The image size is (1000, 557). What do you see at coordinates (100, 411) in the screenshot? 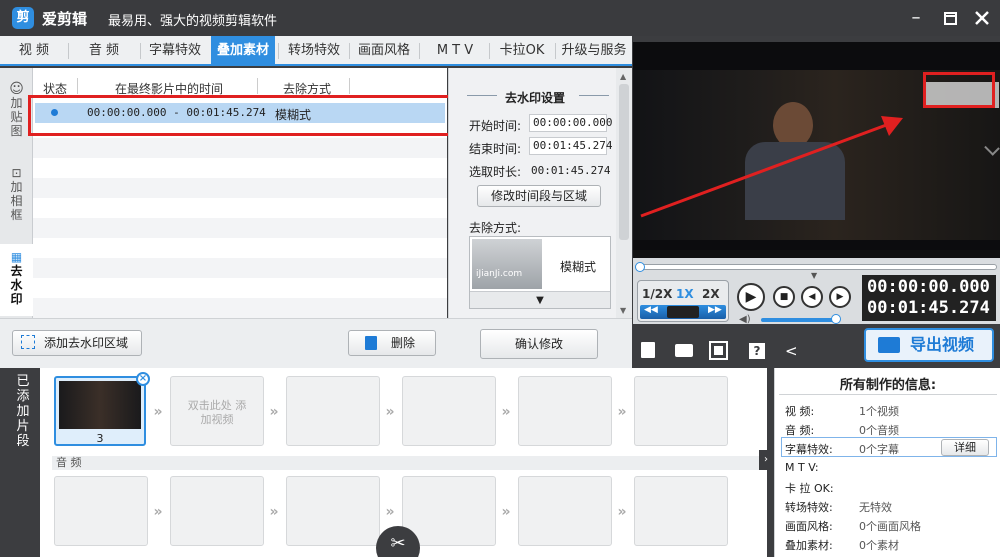
I see `clip-thumbnail: 3` at bounding box center [100, 411].